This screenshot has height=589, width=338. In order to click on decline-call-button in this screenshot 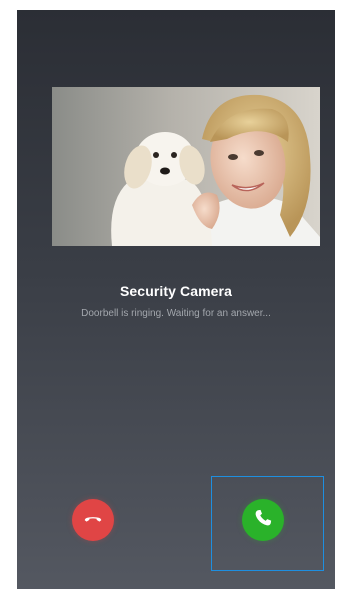, I will do `click(93, 520)`.